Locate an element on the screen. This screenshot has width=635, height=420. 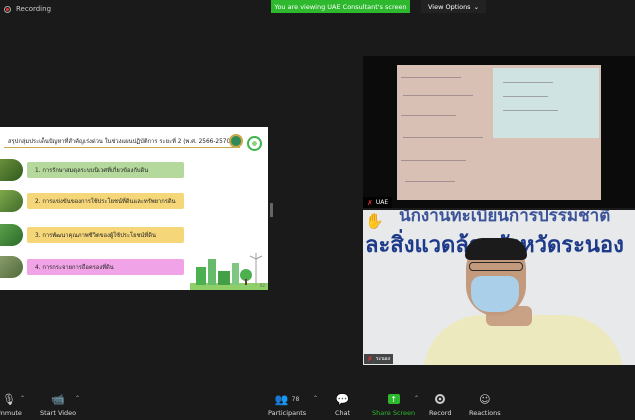
panel-splitter-handle is located at coordinates (271, 210).